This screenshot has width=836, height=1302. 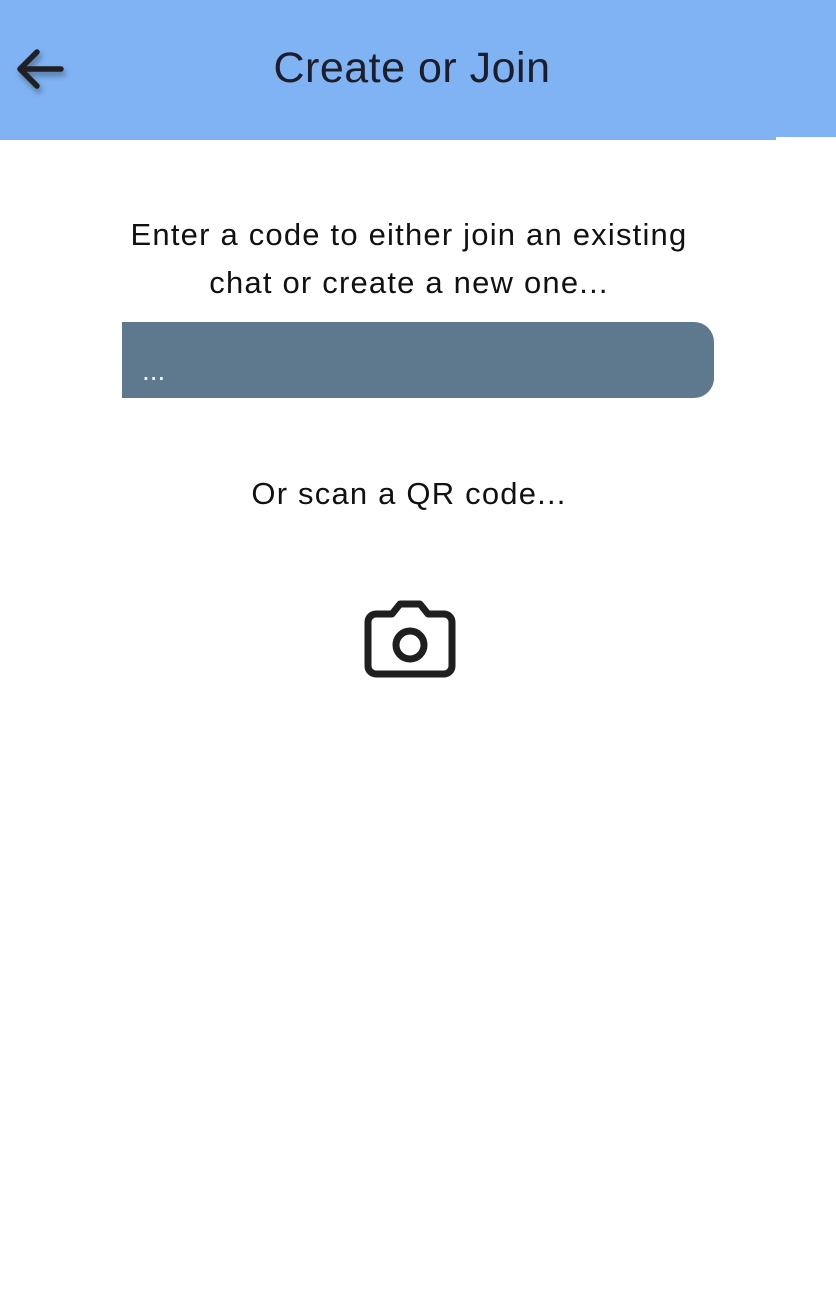 I want to click on code-input, so click(x=418, y=360).